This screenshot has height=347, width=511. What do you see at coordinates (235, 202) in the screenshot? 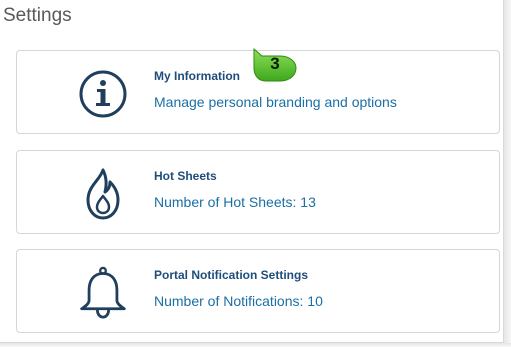
I see `card-subtitle: Number of Hot Sheets: 13` at bounding box center [235, 202].